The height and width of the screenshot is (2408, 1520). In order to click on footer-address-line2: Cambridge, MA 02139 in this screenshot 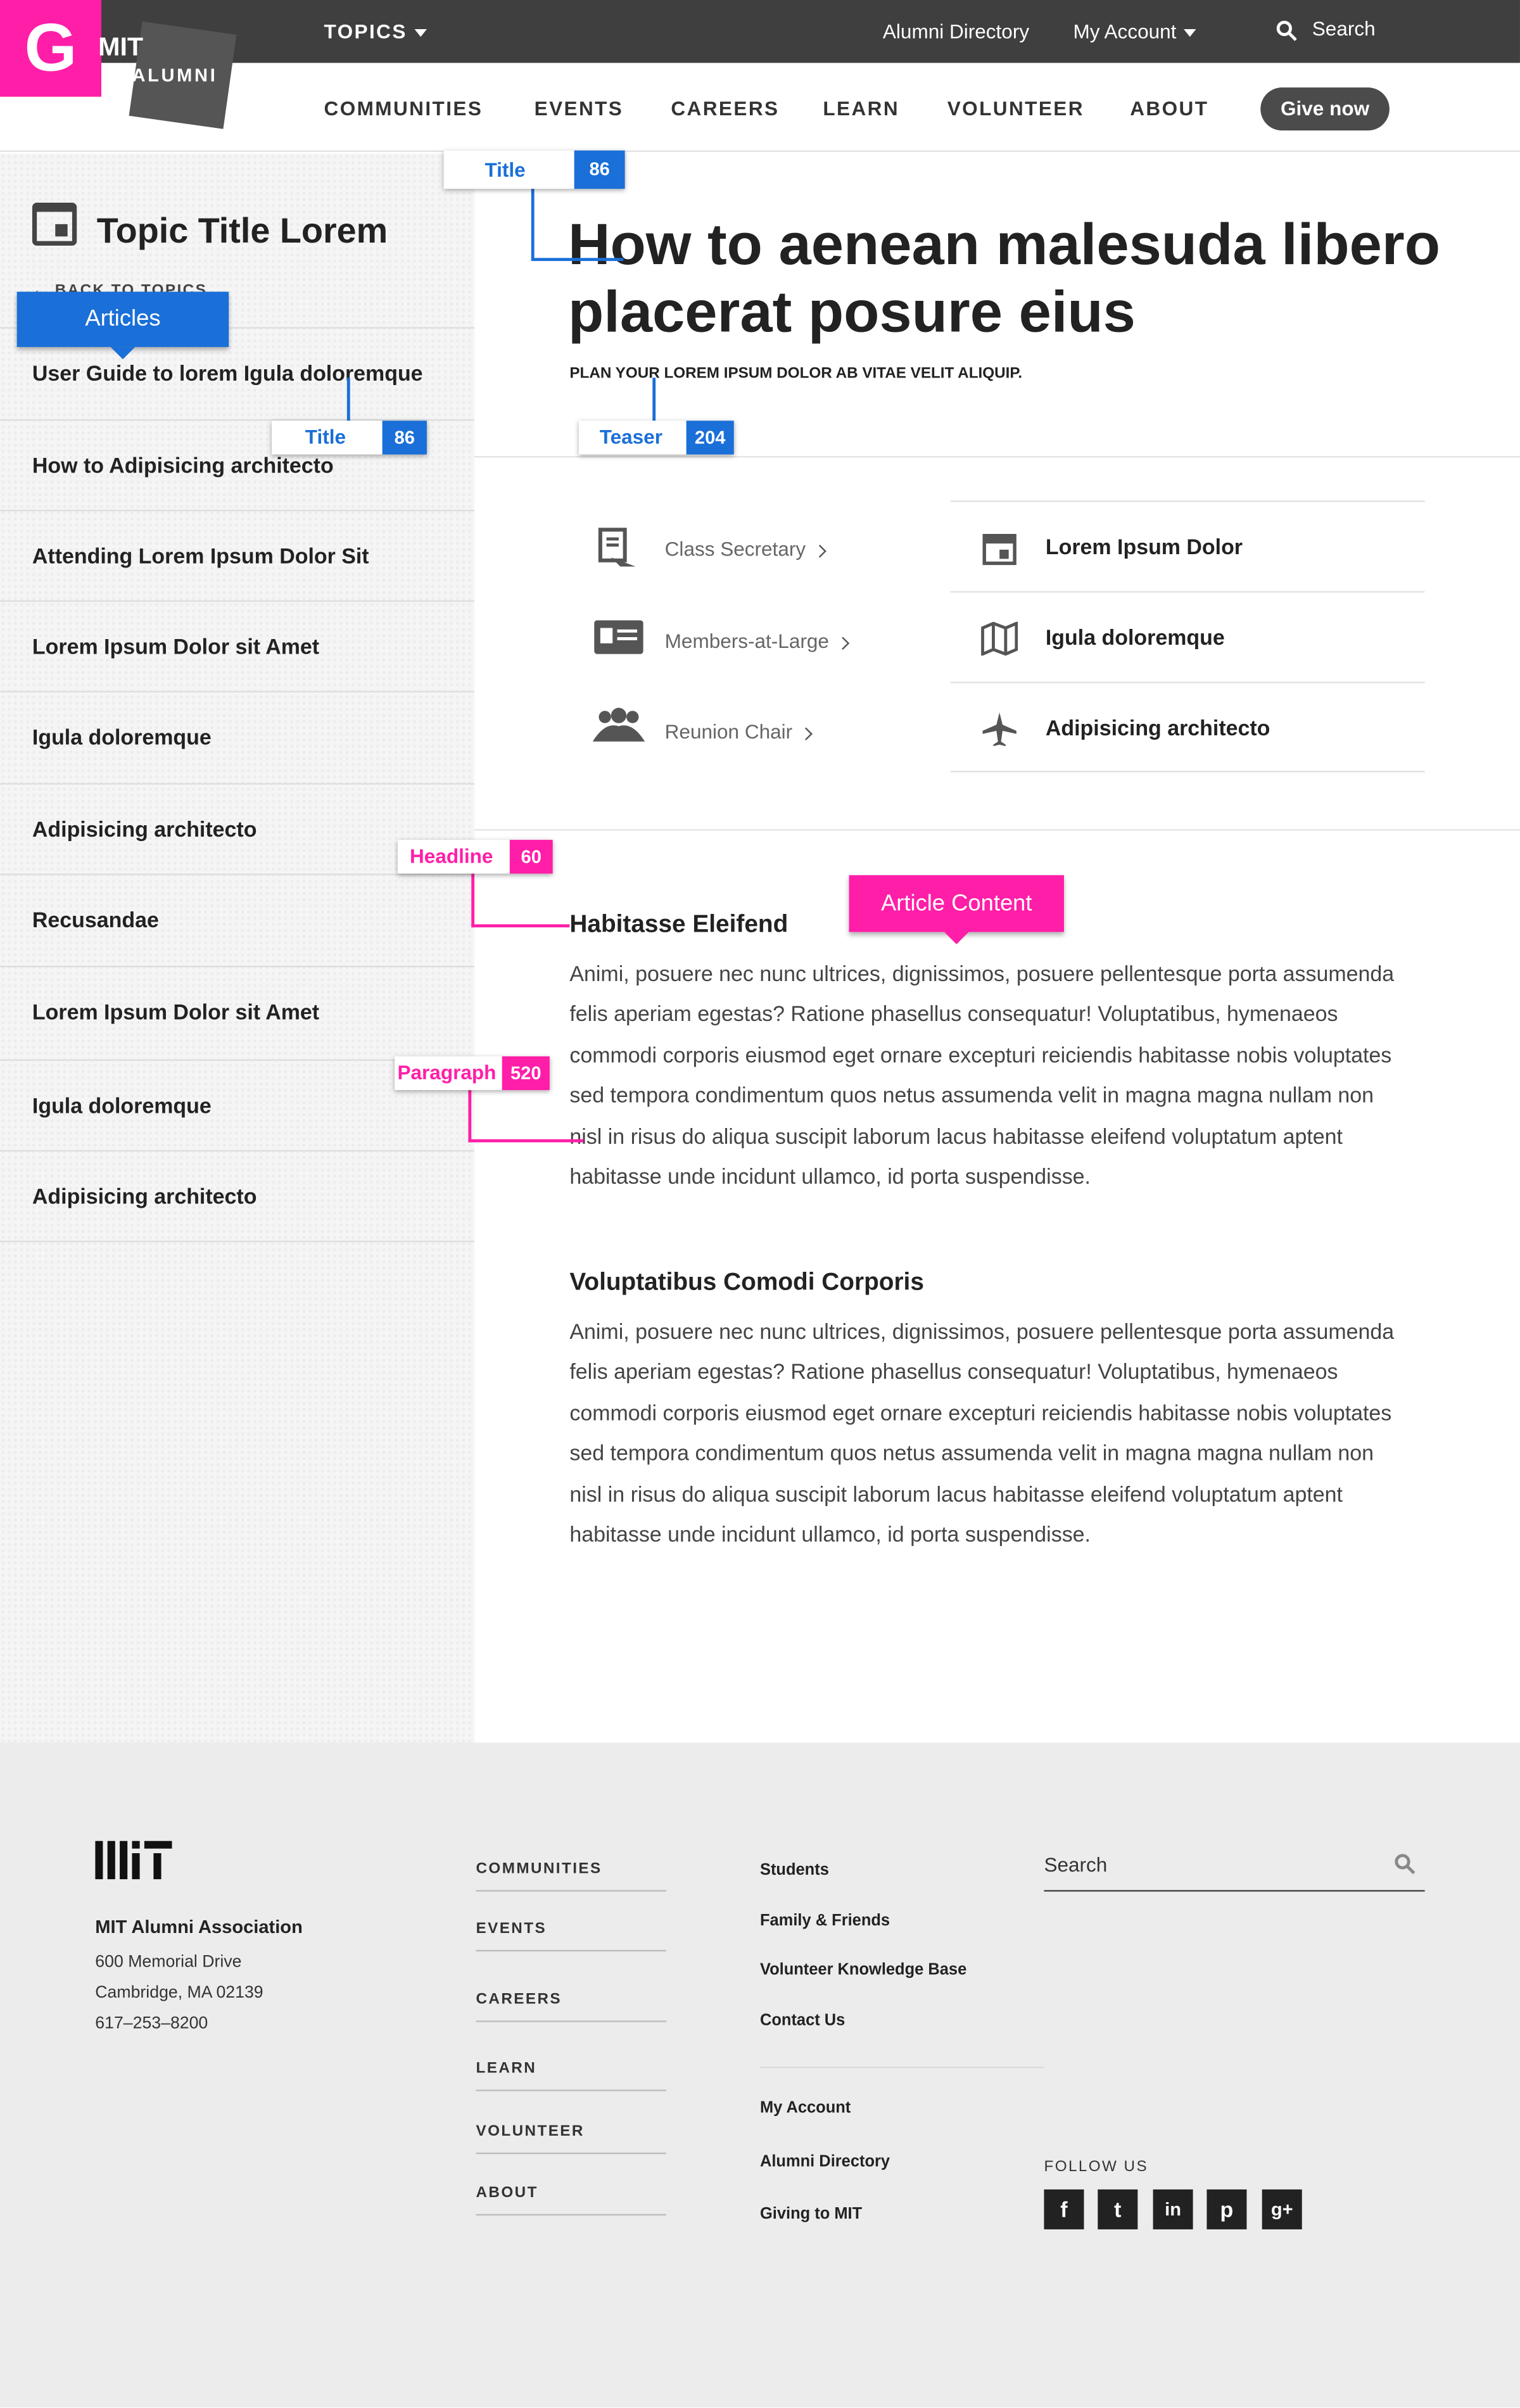, I will do `click(179, 1993)`.